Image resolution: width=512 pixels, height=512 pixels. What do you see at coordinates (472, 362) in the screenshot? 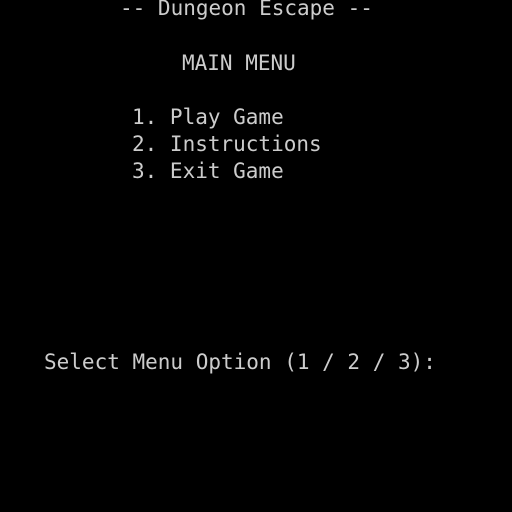
I see `menu-option-input` at bounding box center [472, 362].